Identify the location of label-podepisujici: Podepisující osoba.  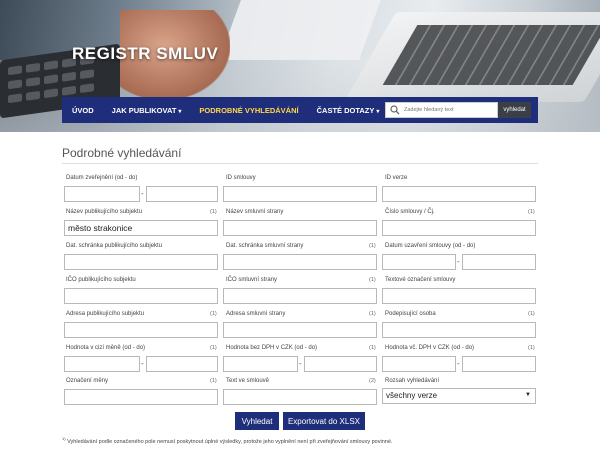
(410, 314).